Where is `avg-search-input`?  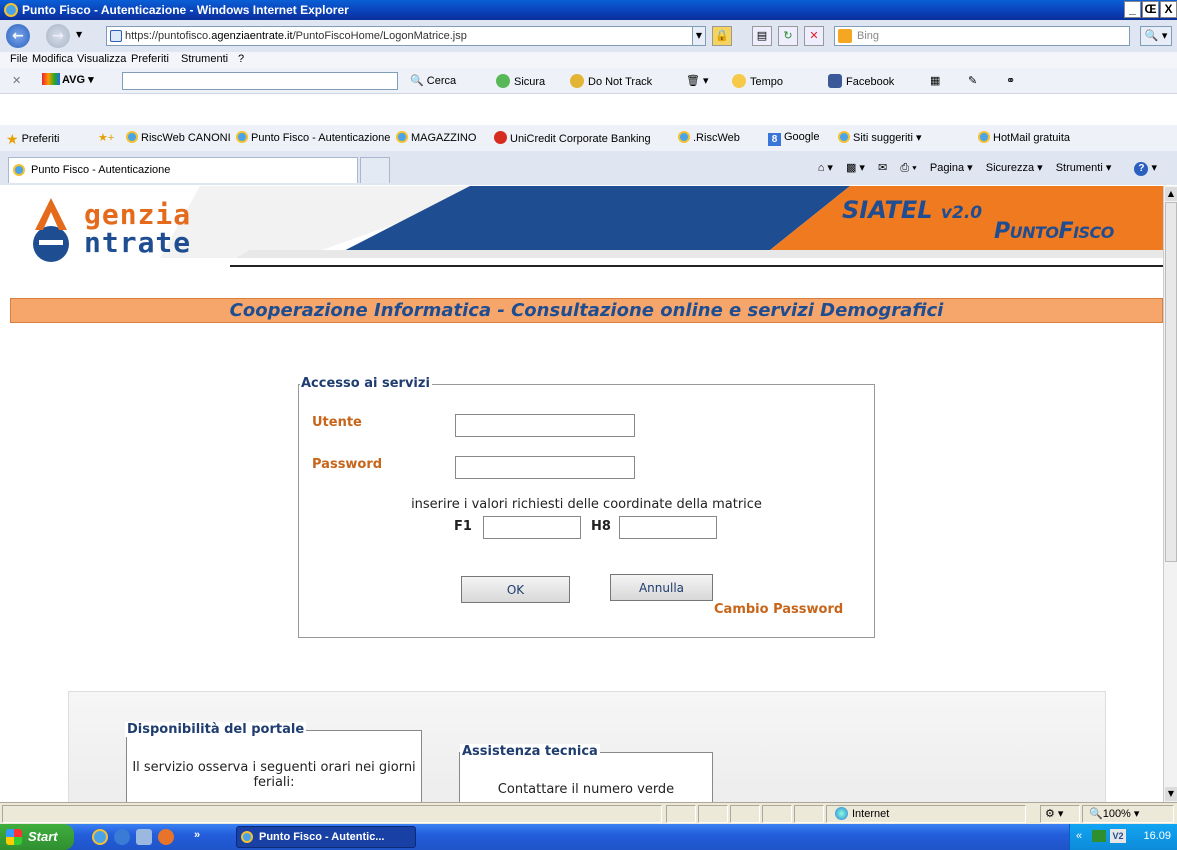
avg-search-input is located at coordinates (260, 81).